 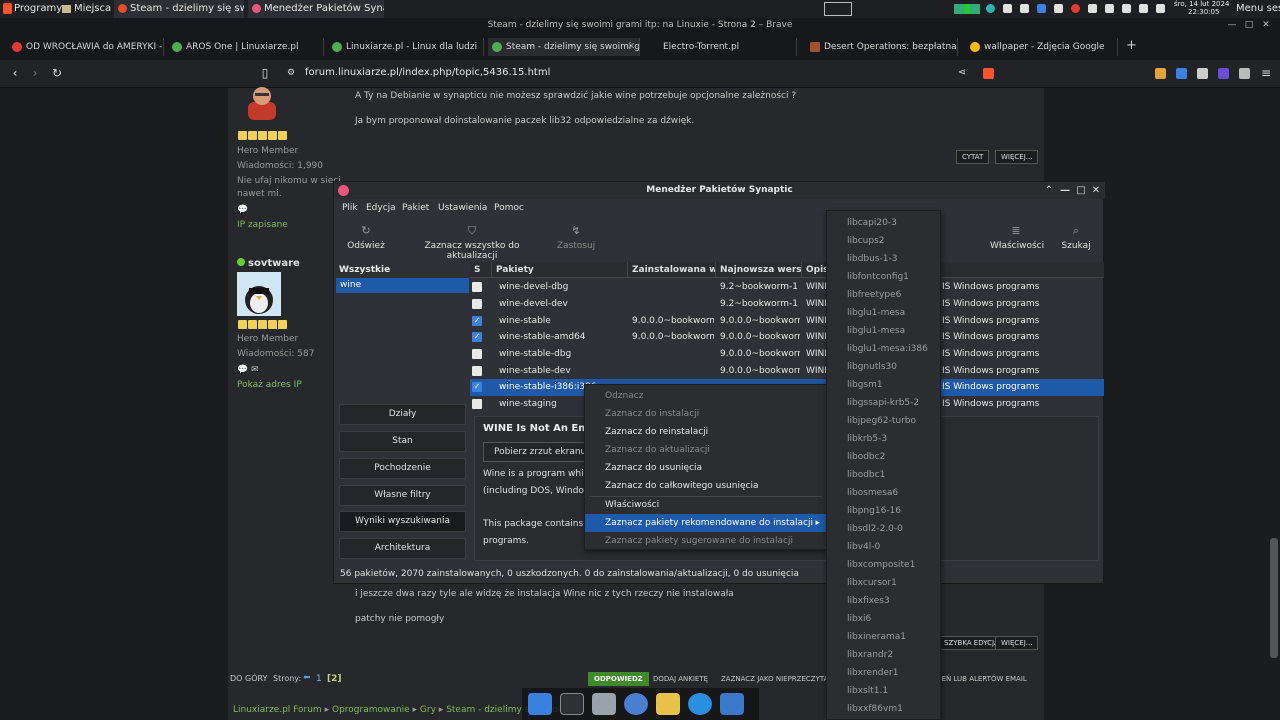 I want to click on submenu-item: libxrender1, so click(x=872, y=673).